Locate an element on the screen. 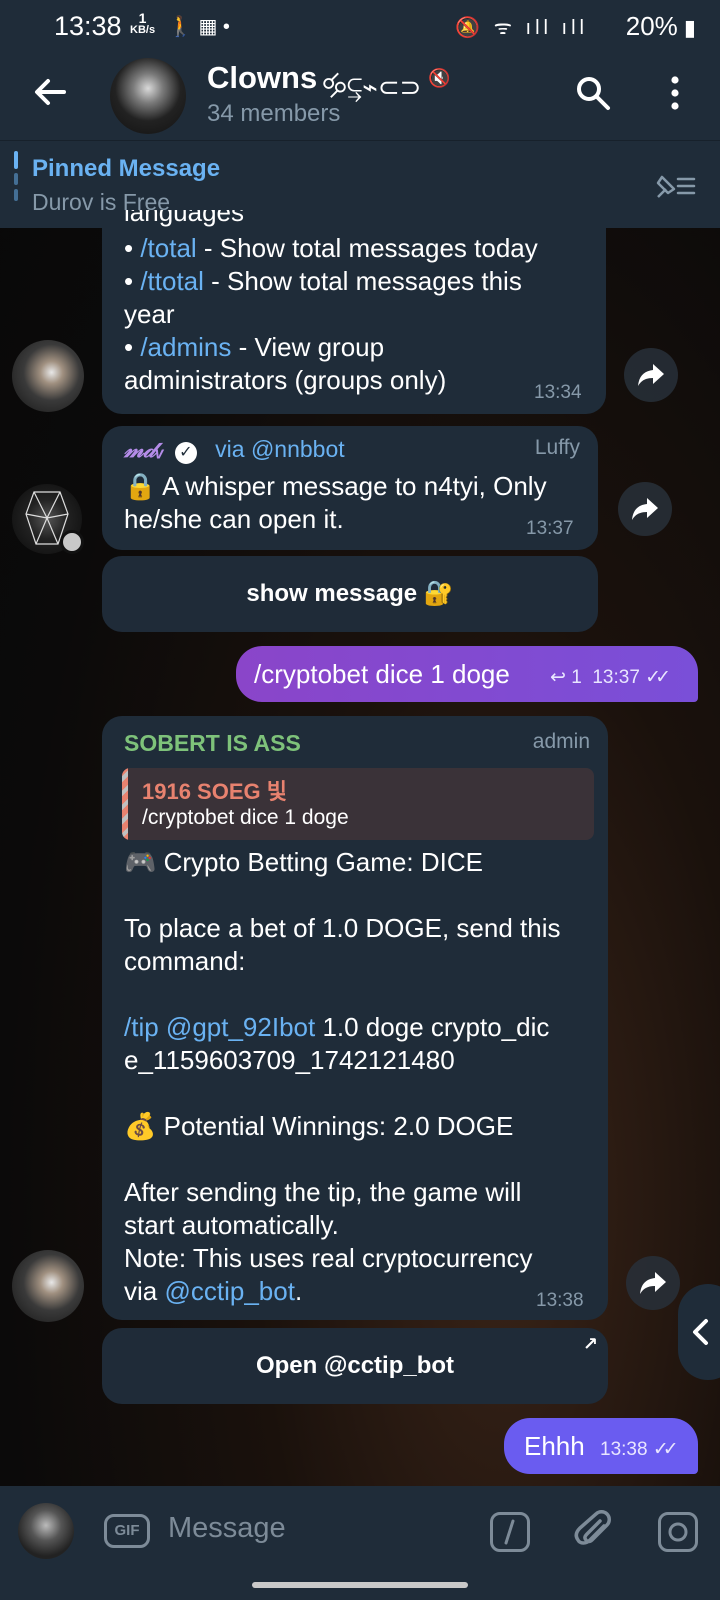 The width and height of the screenshot is (720, 1600). message-line: e_1159603709_1742121480 is located at coordinates (289, 1060).